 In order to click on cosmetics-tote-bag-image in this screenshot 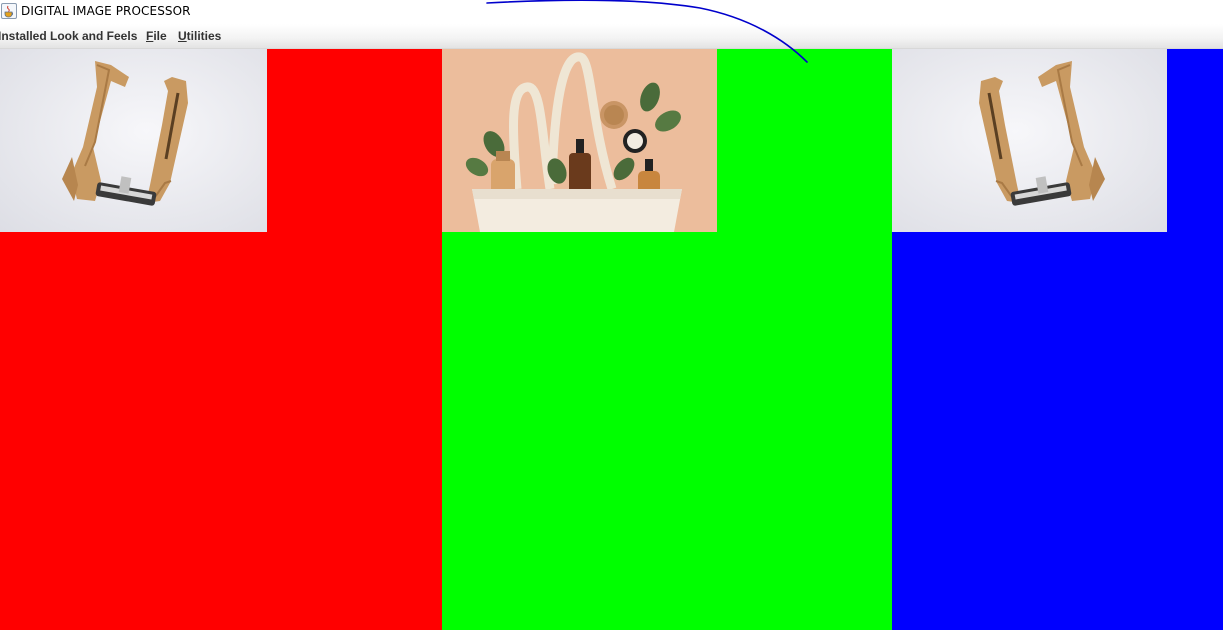, I will do `click(579, 140)`.